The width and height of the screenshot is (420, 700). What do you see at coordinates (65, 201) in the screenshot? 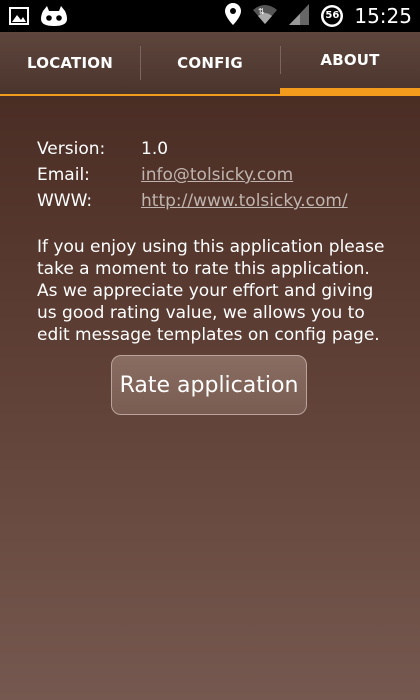
I see `www-label: WWW:` at bounding box center [65, 201].